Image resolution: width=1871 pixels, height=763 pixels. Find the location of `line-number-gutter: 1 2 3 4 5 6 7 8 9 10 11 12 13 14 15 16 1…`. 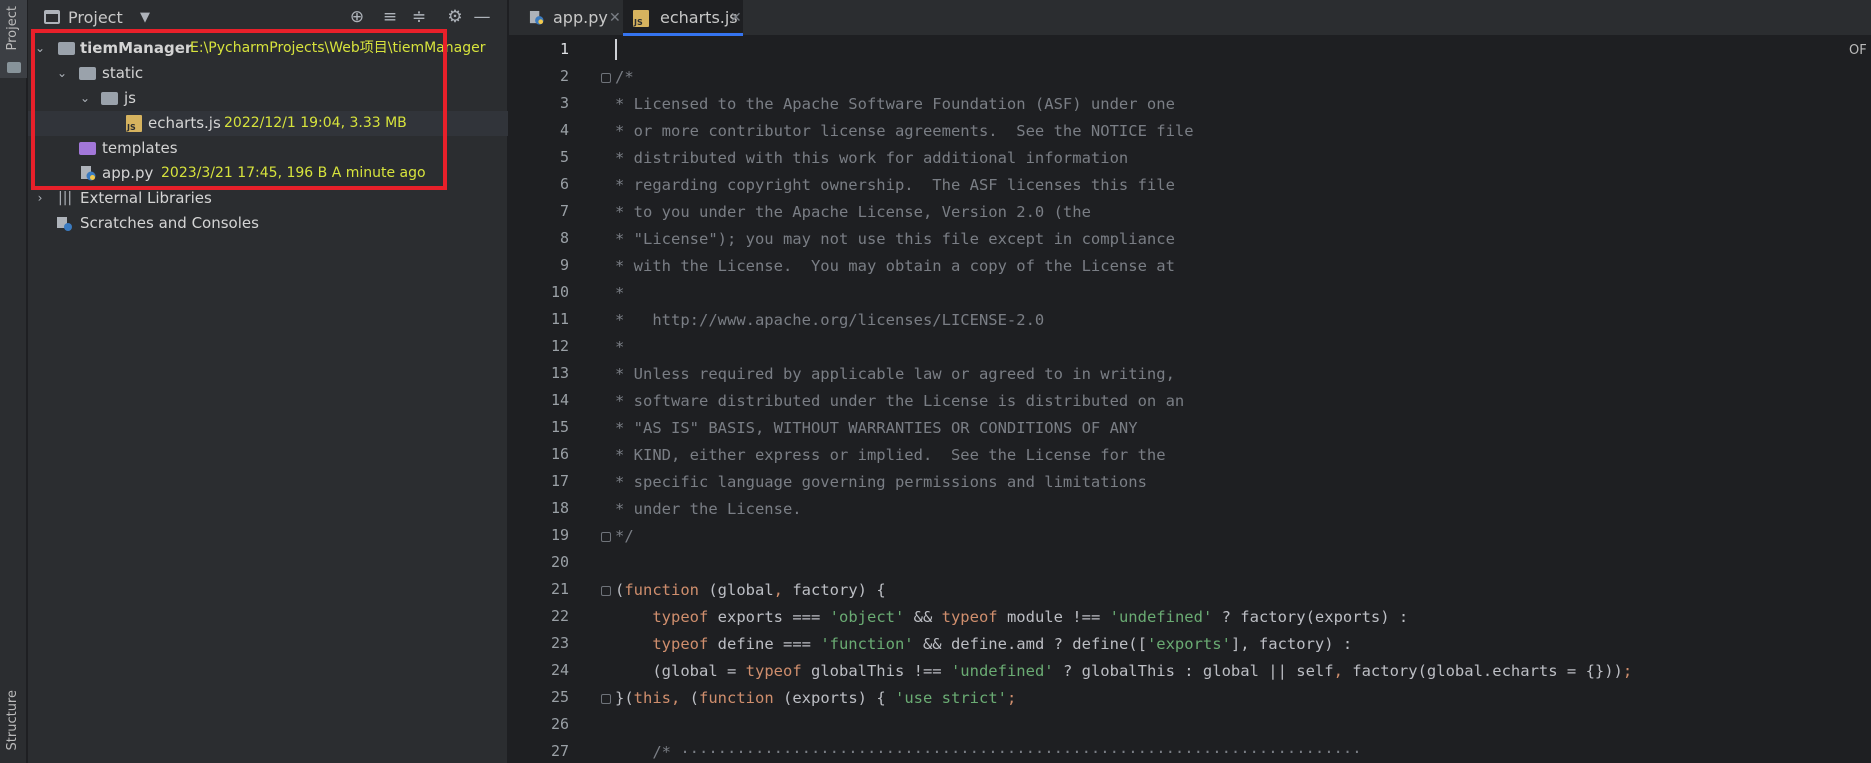

line-number-gutter: 1 2 3 4 5 6 7 8 9 10 11 12 13 14 15 16 1… is located at coordinates (560, 400).